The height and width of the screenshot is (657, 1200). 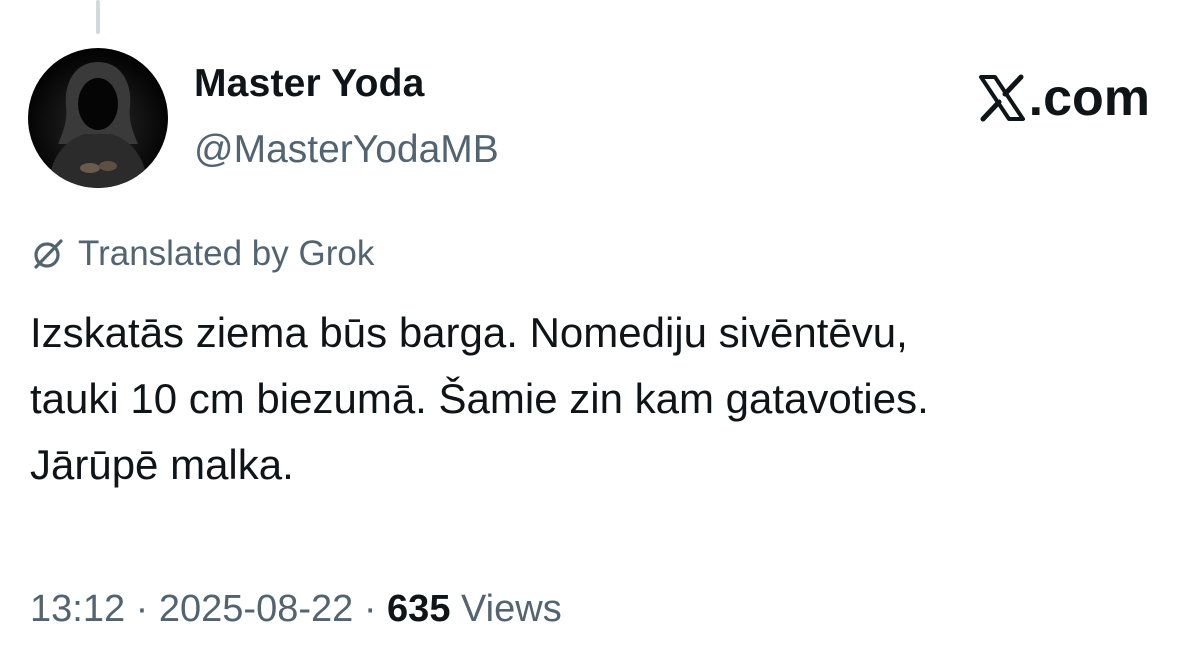 I want to click on translated-label: Translated by Grok, so click(x=226, y=253).